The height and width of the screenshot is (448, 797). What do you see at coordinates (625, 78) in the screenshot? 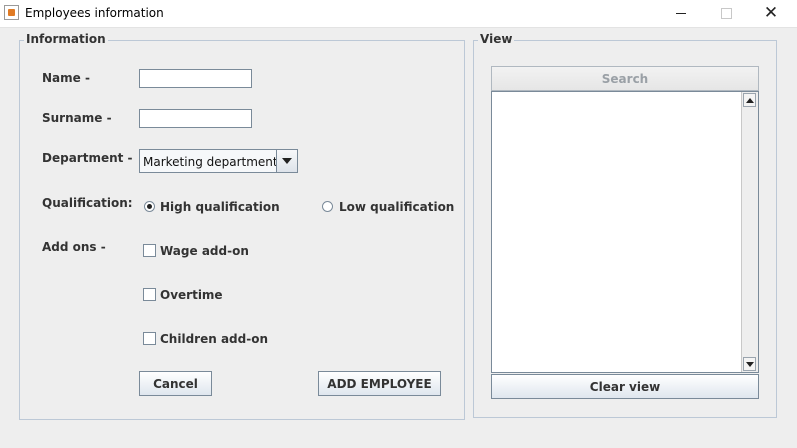
I see `search-button: Search` at bounding box center [625, 78].